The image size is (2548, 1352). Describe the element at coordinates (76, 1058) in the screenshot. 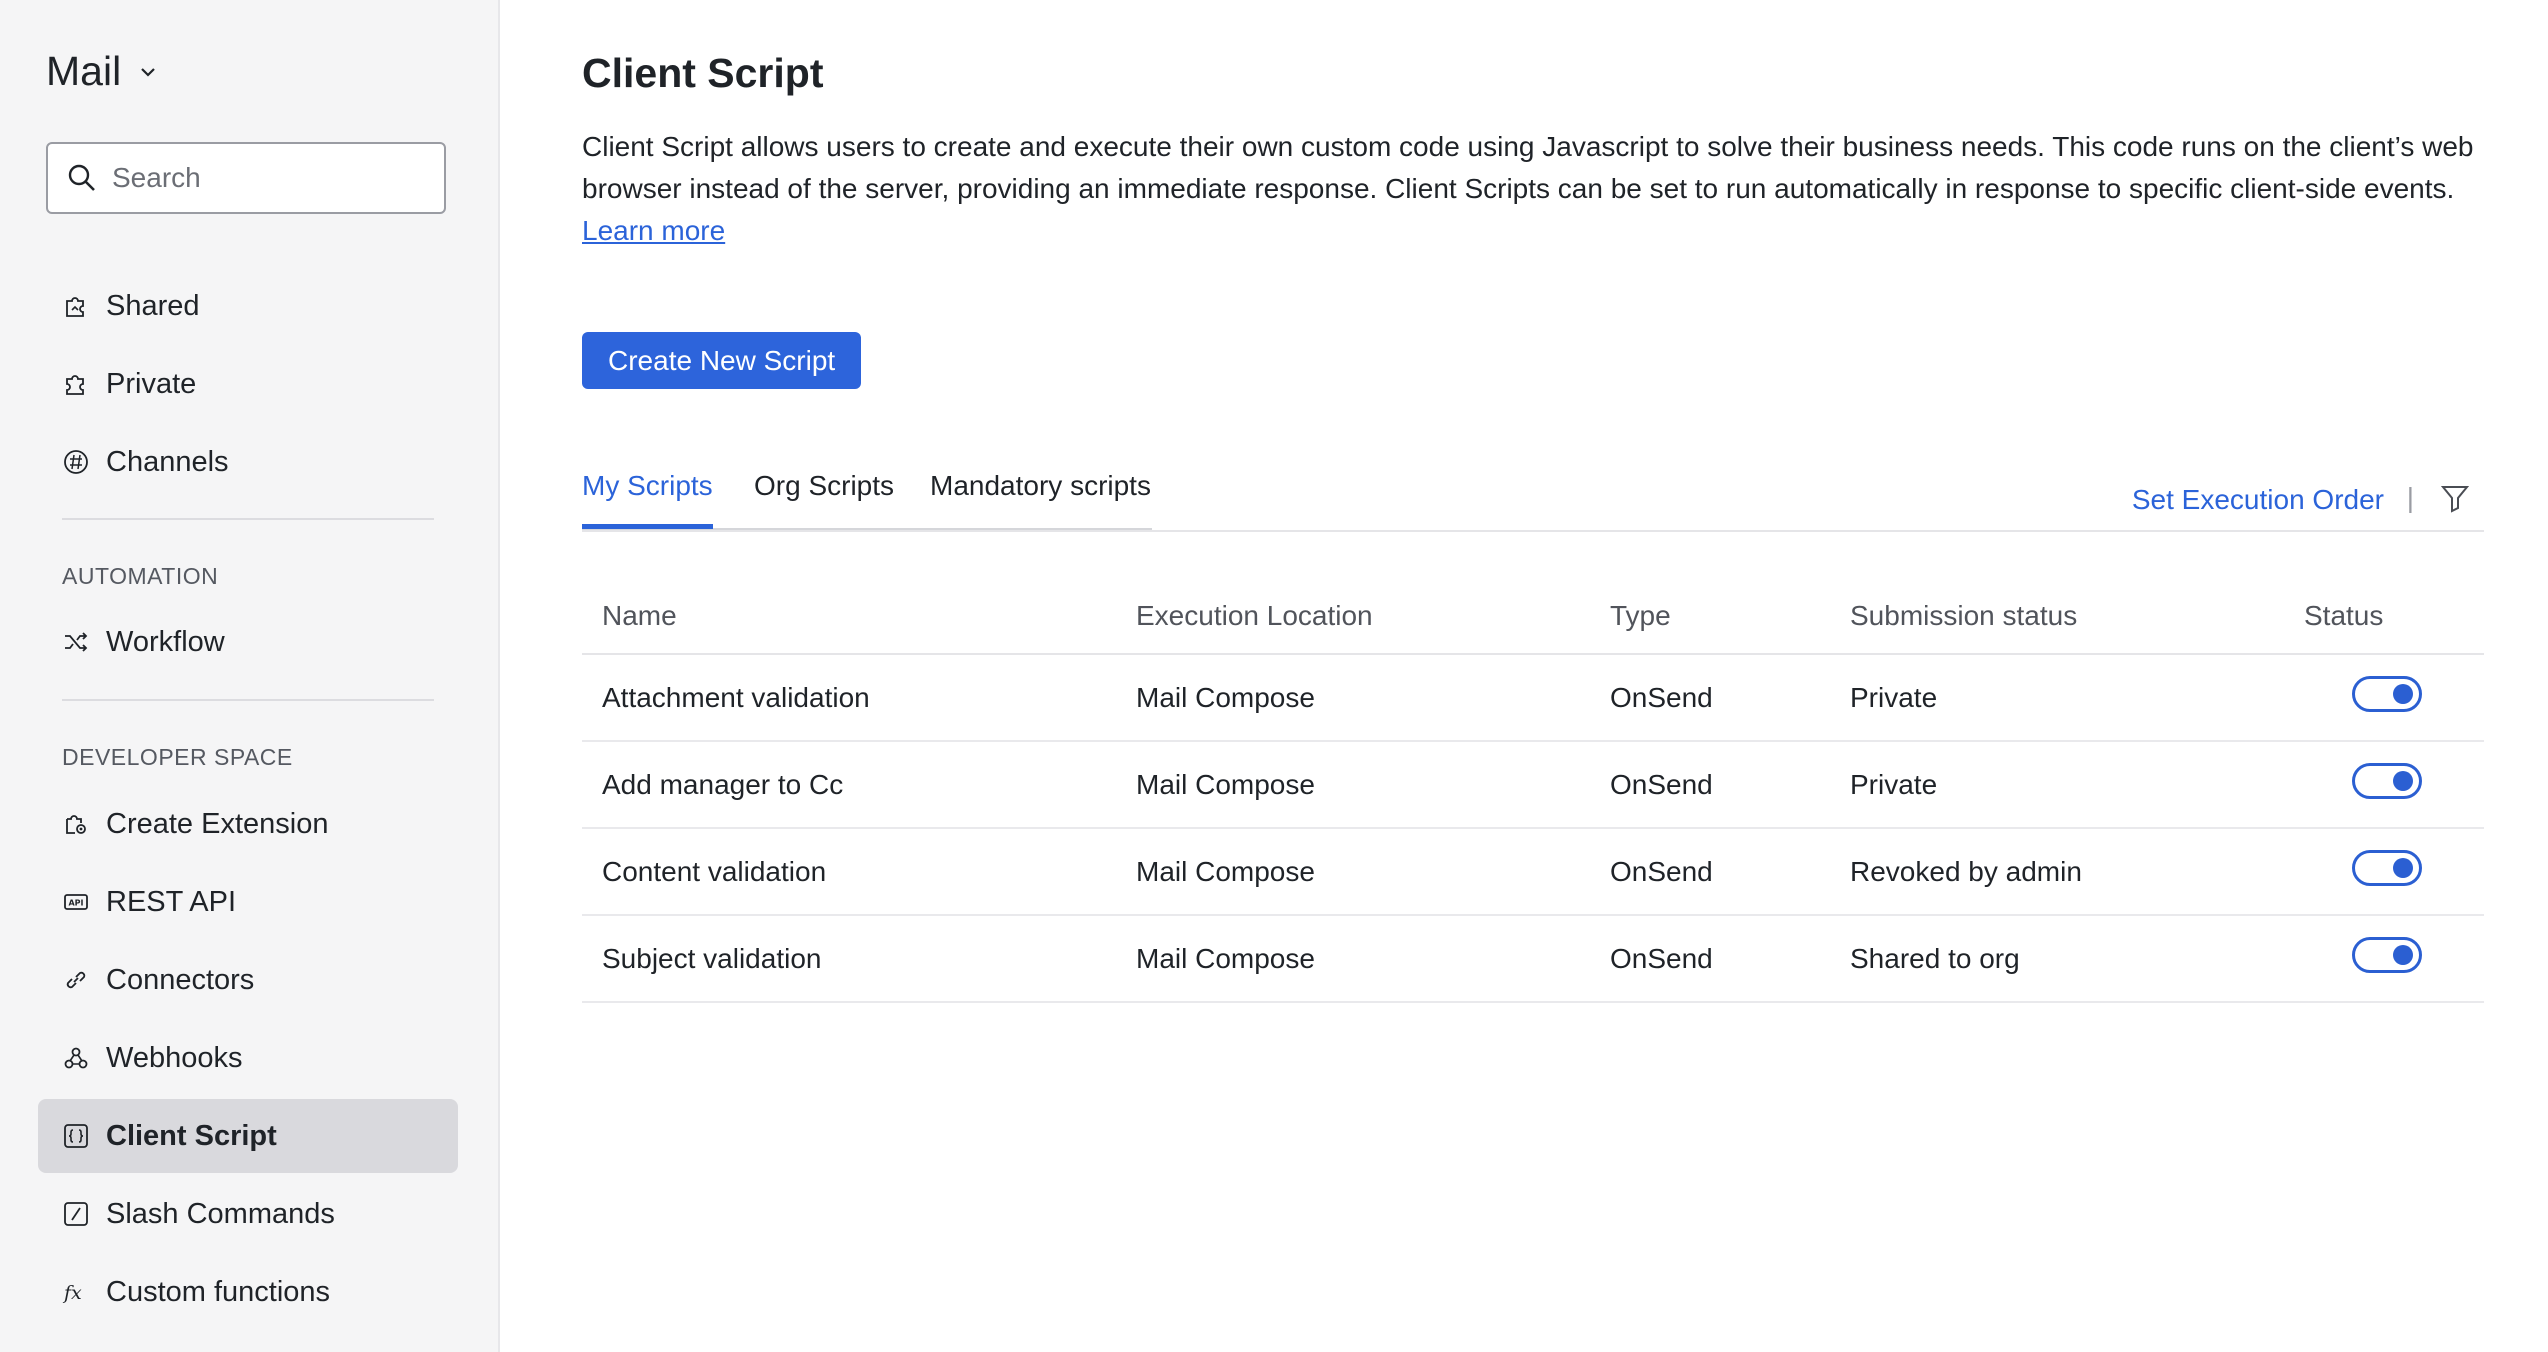

I see `webhook-icon` at that location.